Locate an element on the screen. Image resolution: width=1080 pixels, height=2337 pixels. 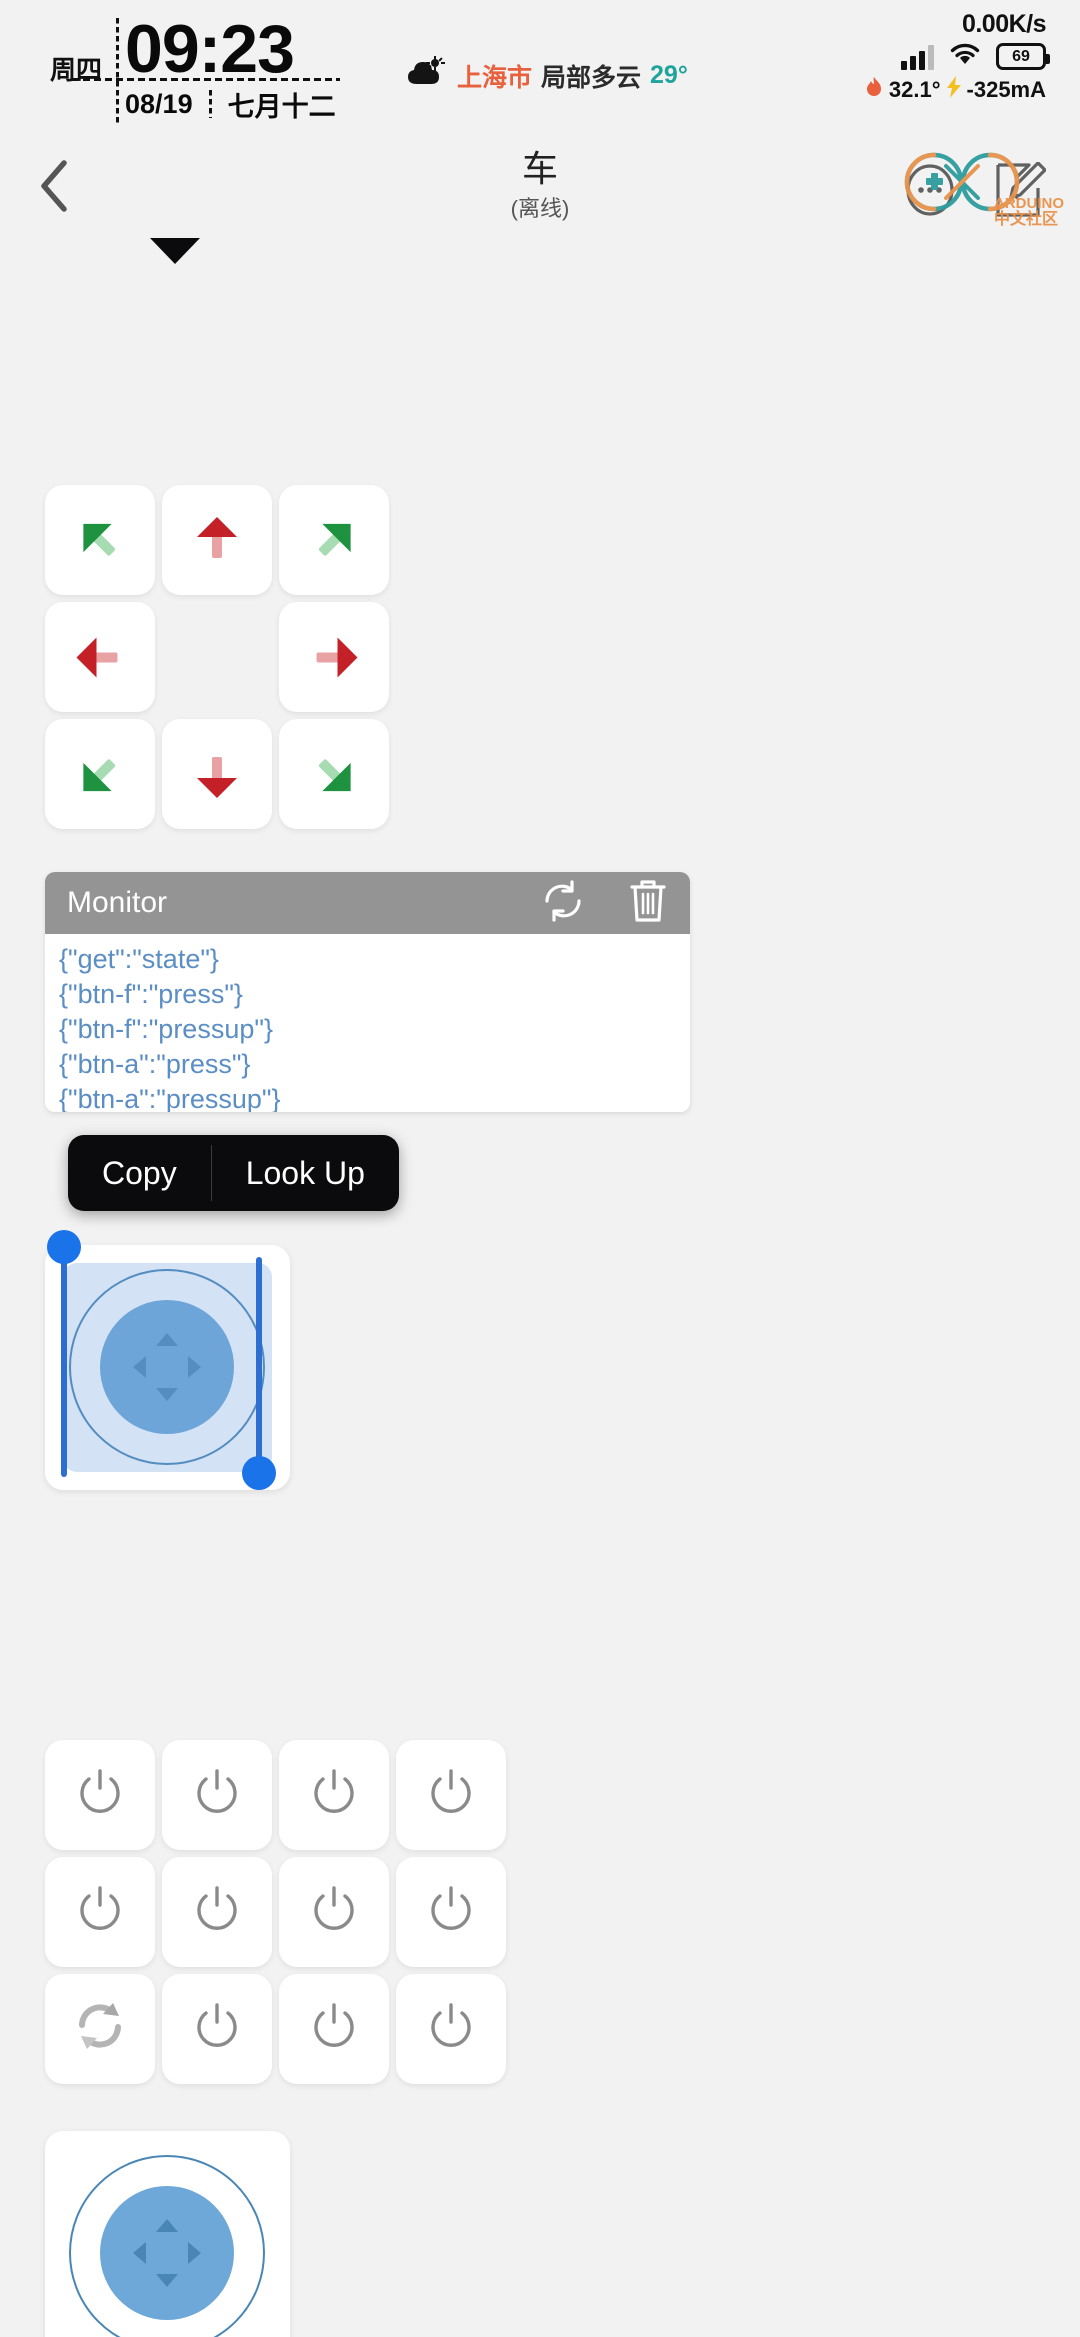
arrow-up-button is located at coordinates (217, 540).